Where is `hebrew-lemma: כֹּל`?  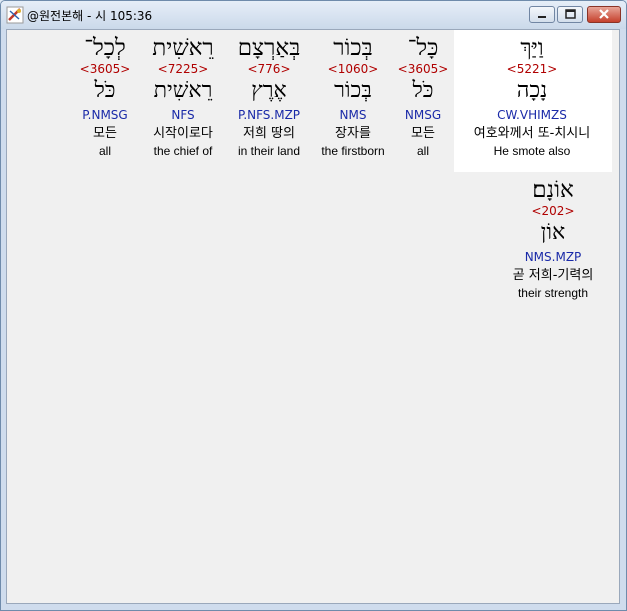
hebrew-lemma: כֹּל is located at coordinates (105, 90).